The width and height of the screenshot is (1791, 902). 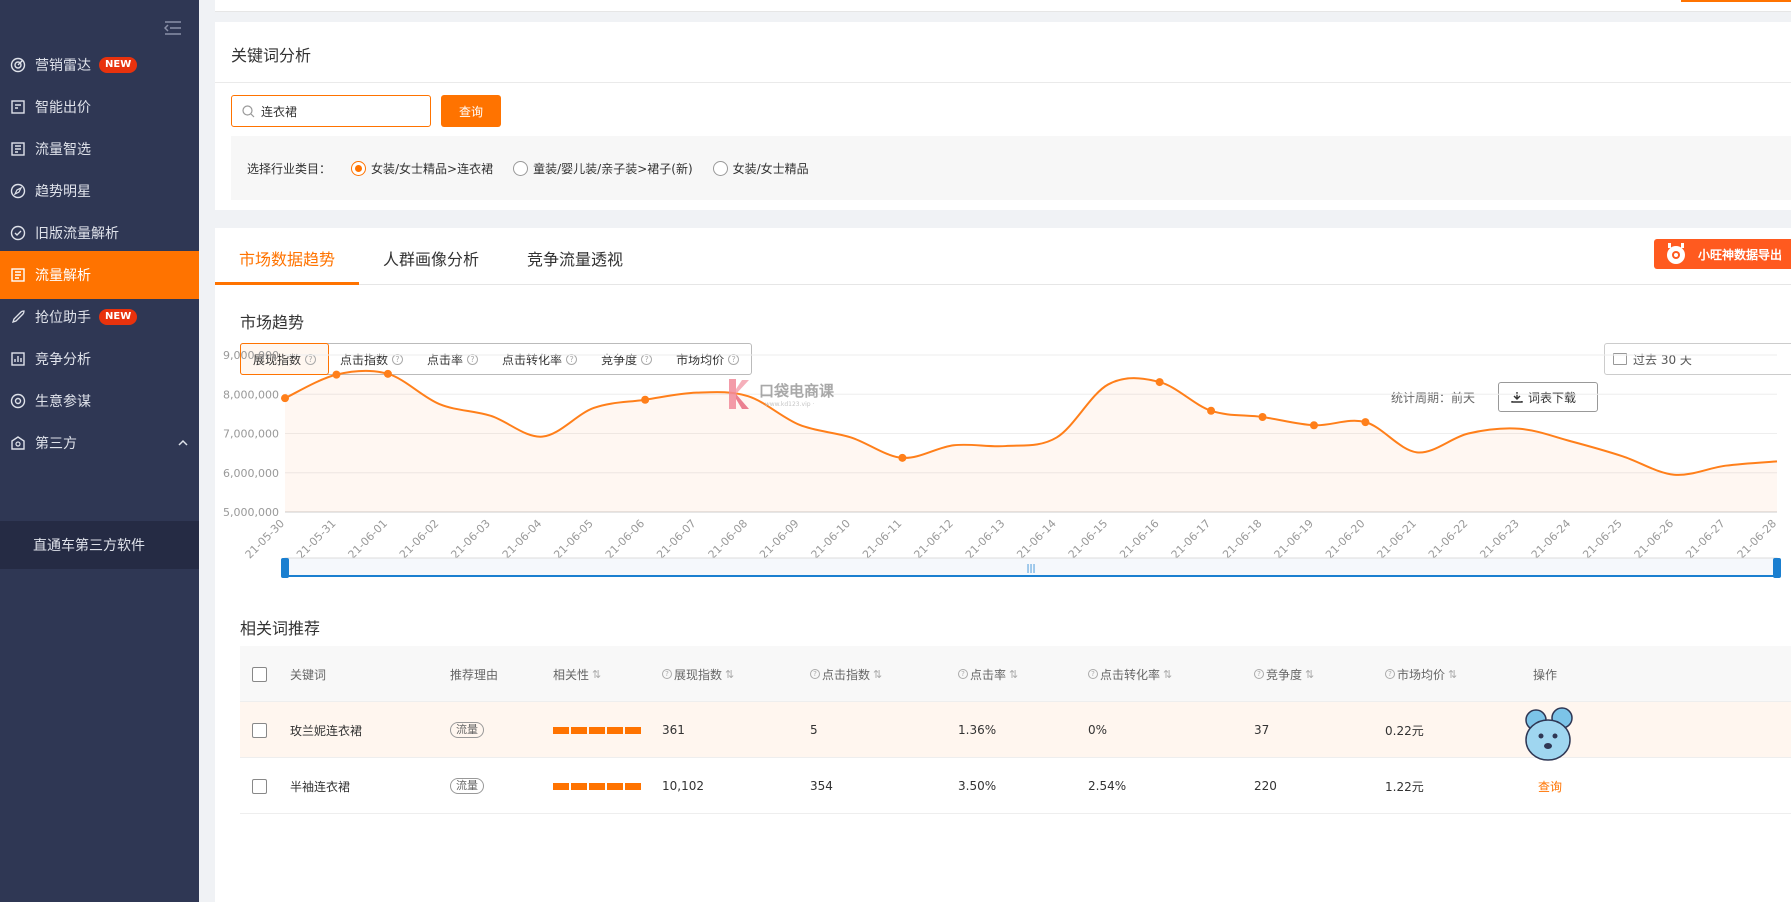 What do you see at coordinates (183, 443) in the screenshot?
I see `chevron-up-icon` at bounding box center [183, 443].